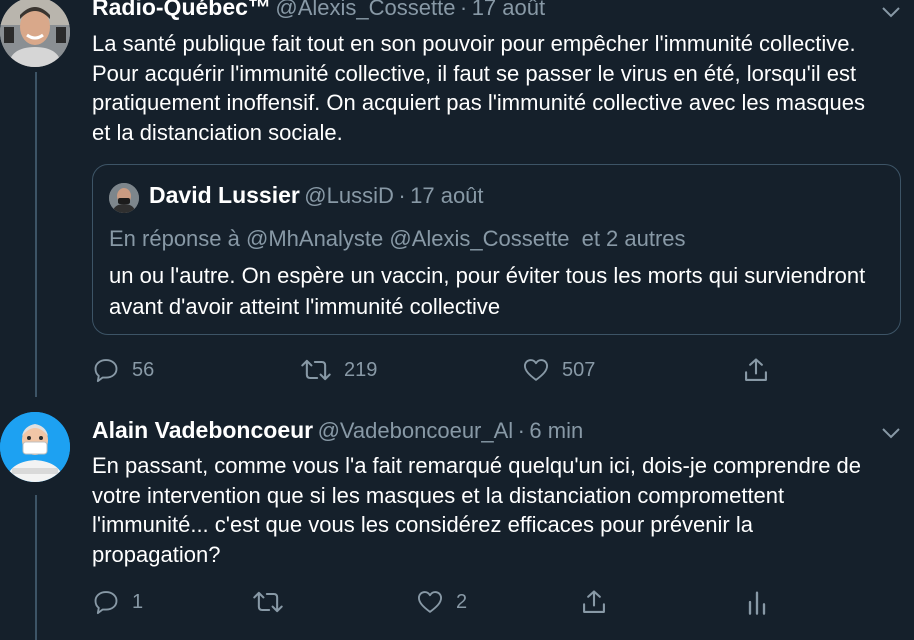 This screenshot has height=640, width=914. Describe the element at coordinates (138, 601) in the screenshot. I see `reply-count: 1` at that location.